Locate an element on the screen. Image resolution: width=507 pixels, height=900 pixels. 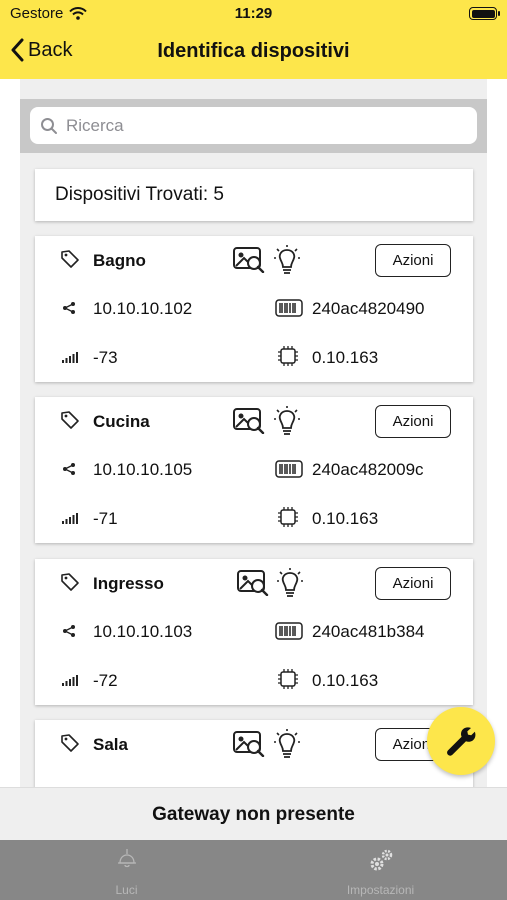
device-ip: 10.10.10.105 is located at coordinates (143, 469).